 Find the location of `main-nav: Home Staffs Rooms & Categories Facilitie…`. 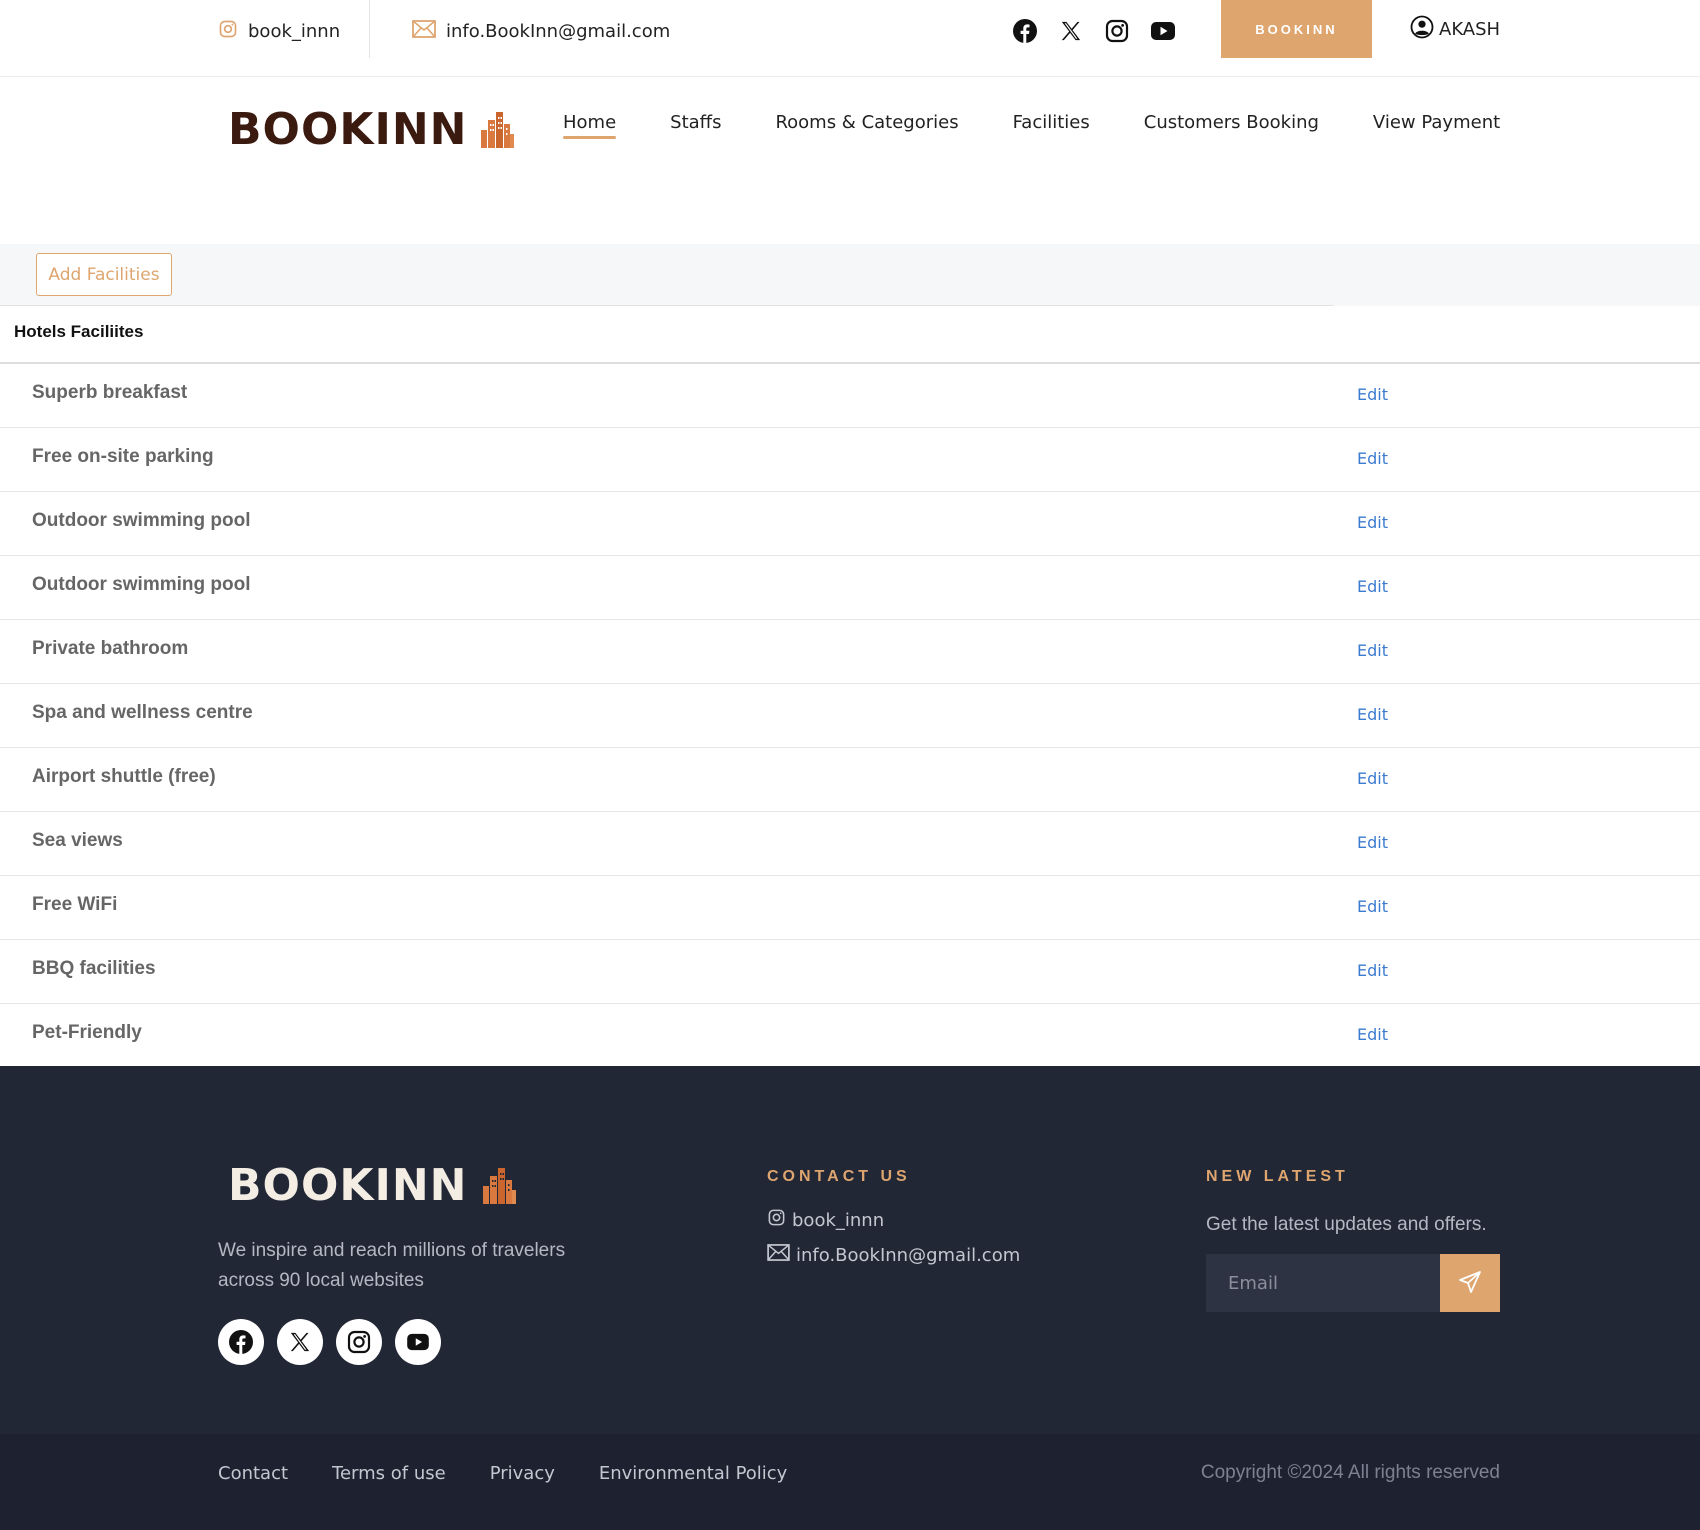

main-nav: Home Staffs Rooms & Categories Facilitie… is located at coordinates (1031, 125).